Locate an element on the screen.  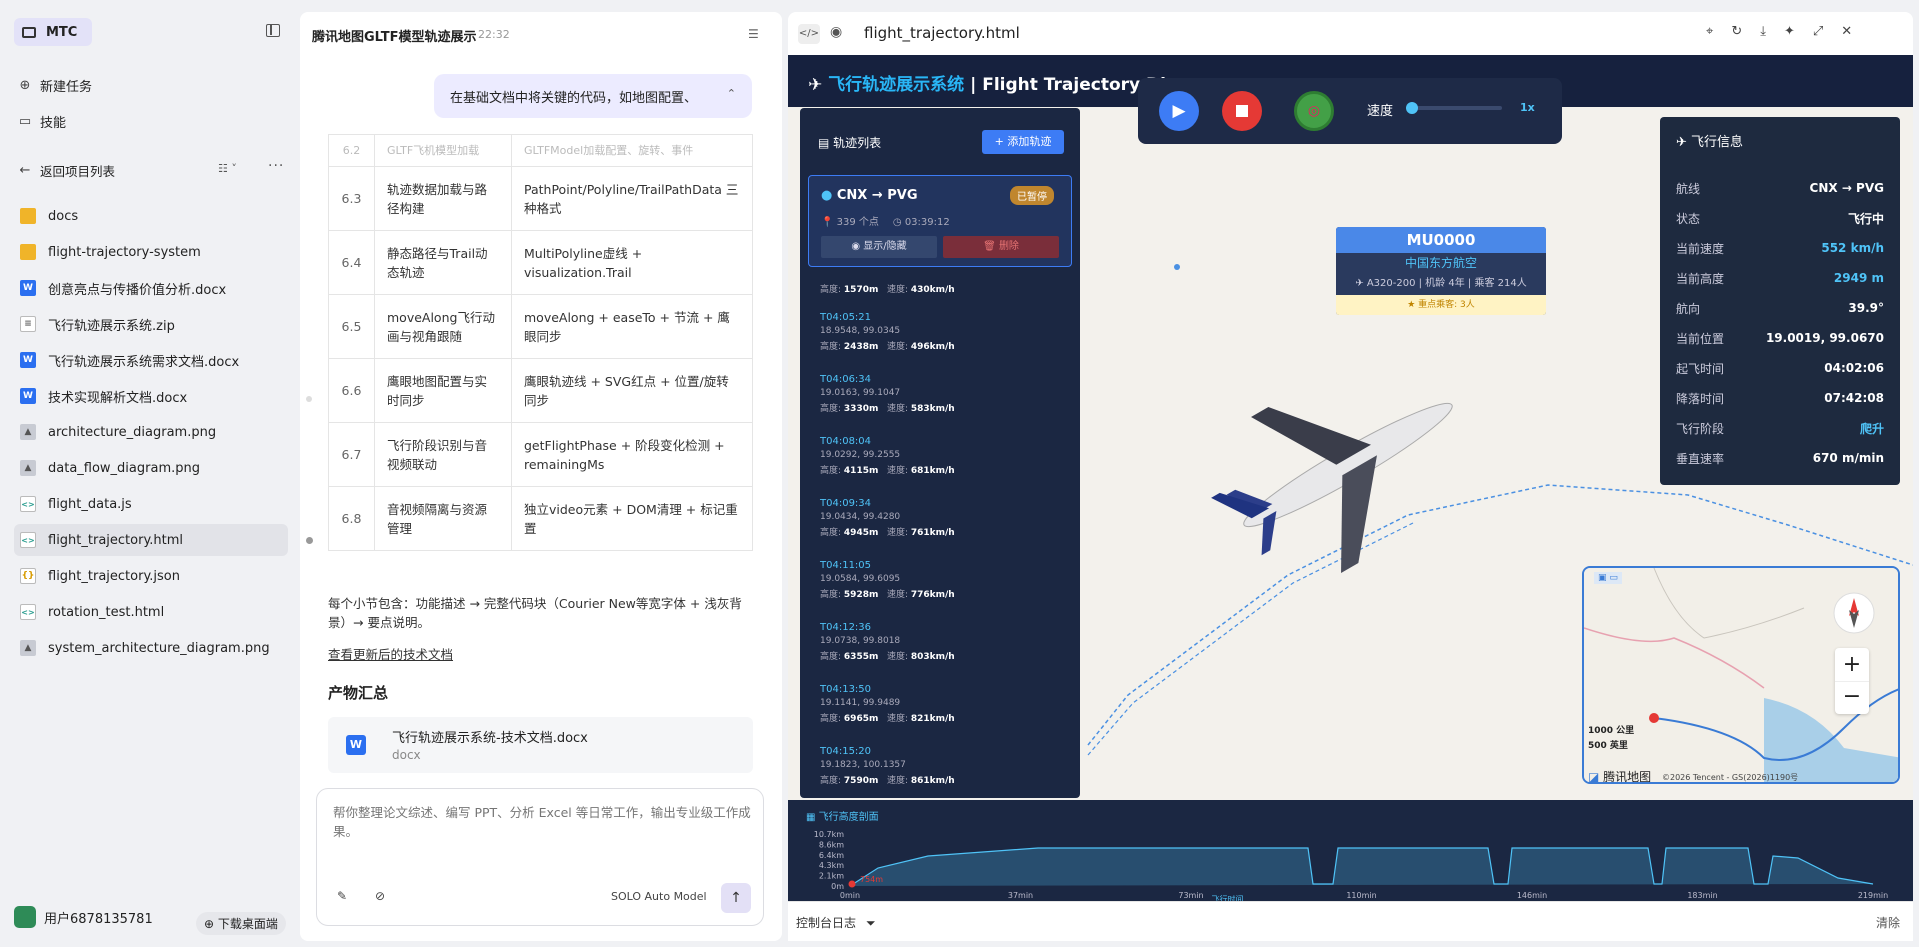
new-task-button: ⊕ 新建任务 is located at coordinates (151, 85).